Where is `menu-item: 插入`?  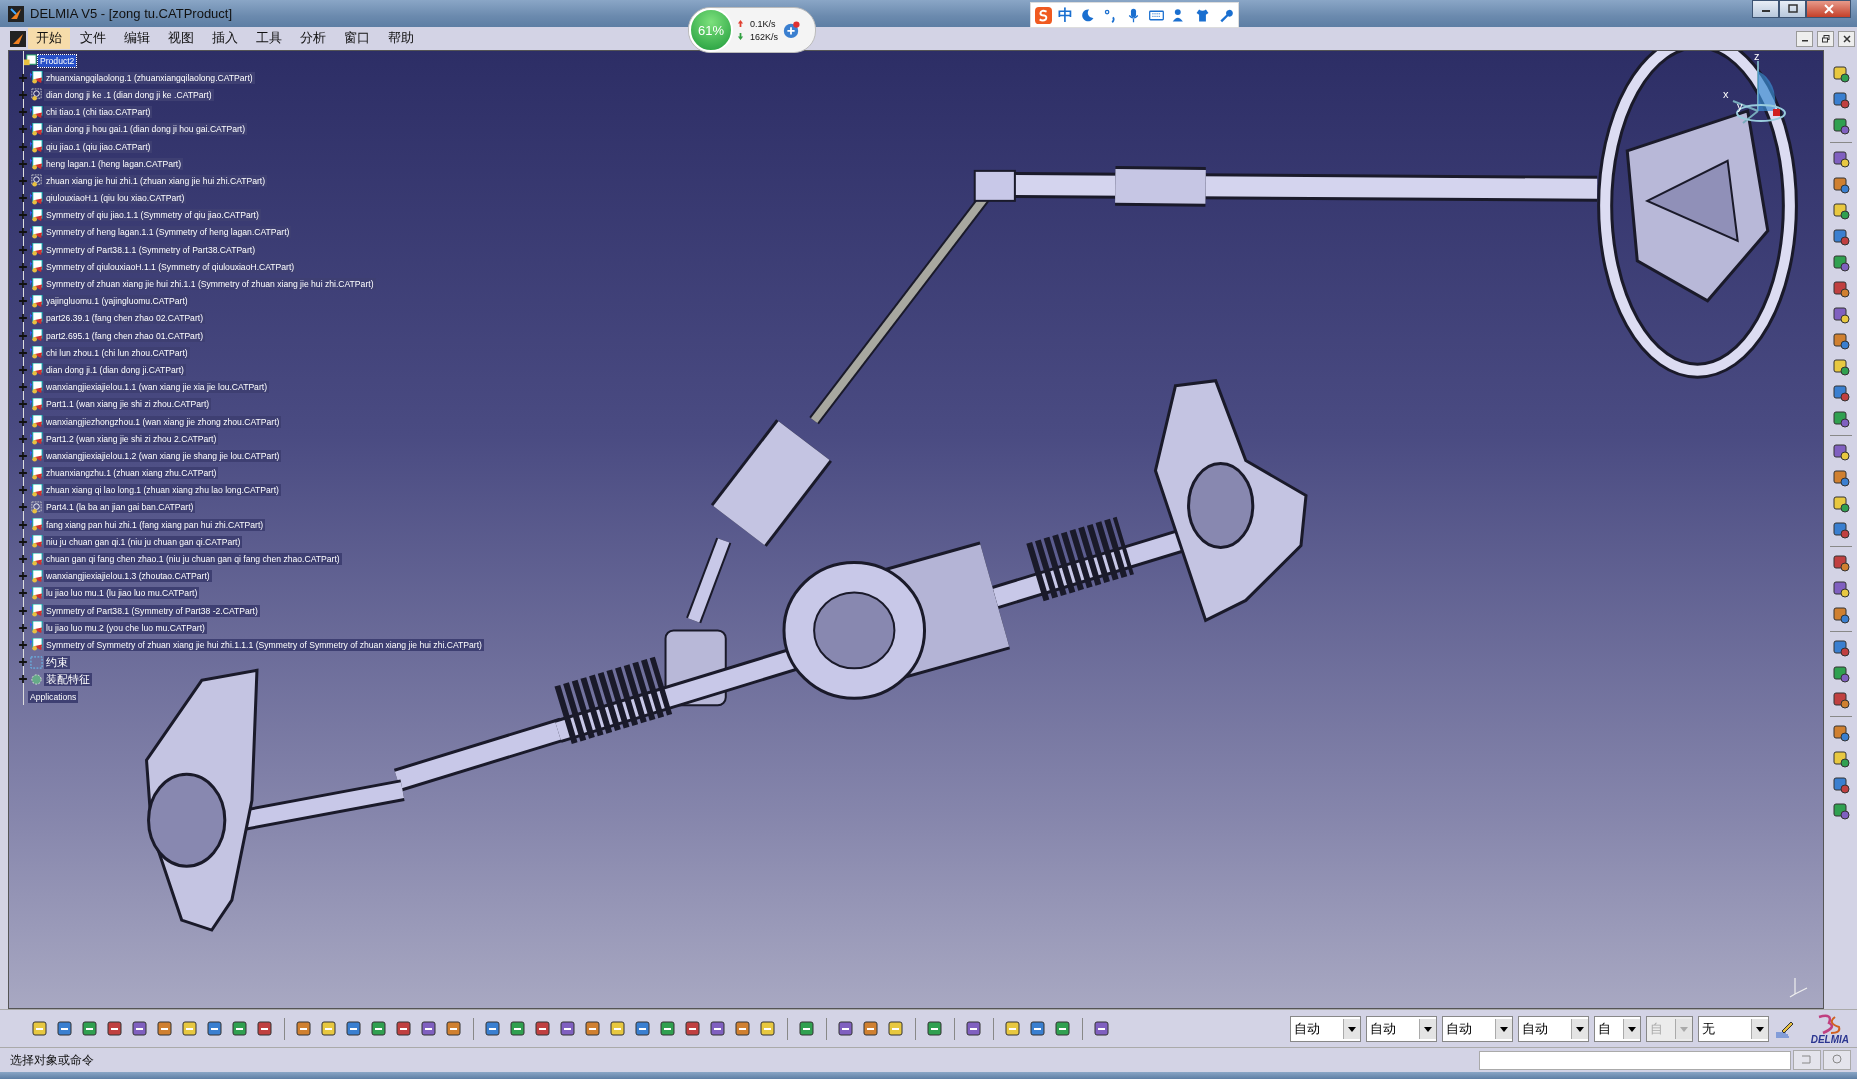 menu-item: 插入 is located at coordinates (225, 38).